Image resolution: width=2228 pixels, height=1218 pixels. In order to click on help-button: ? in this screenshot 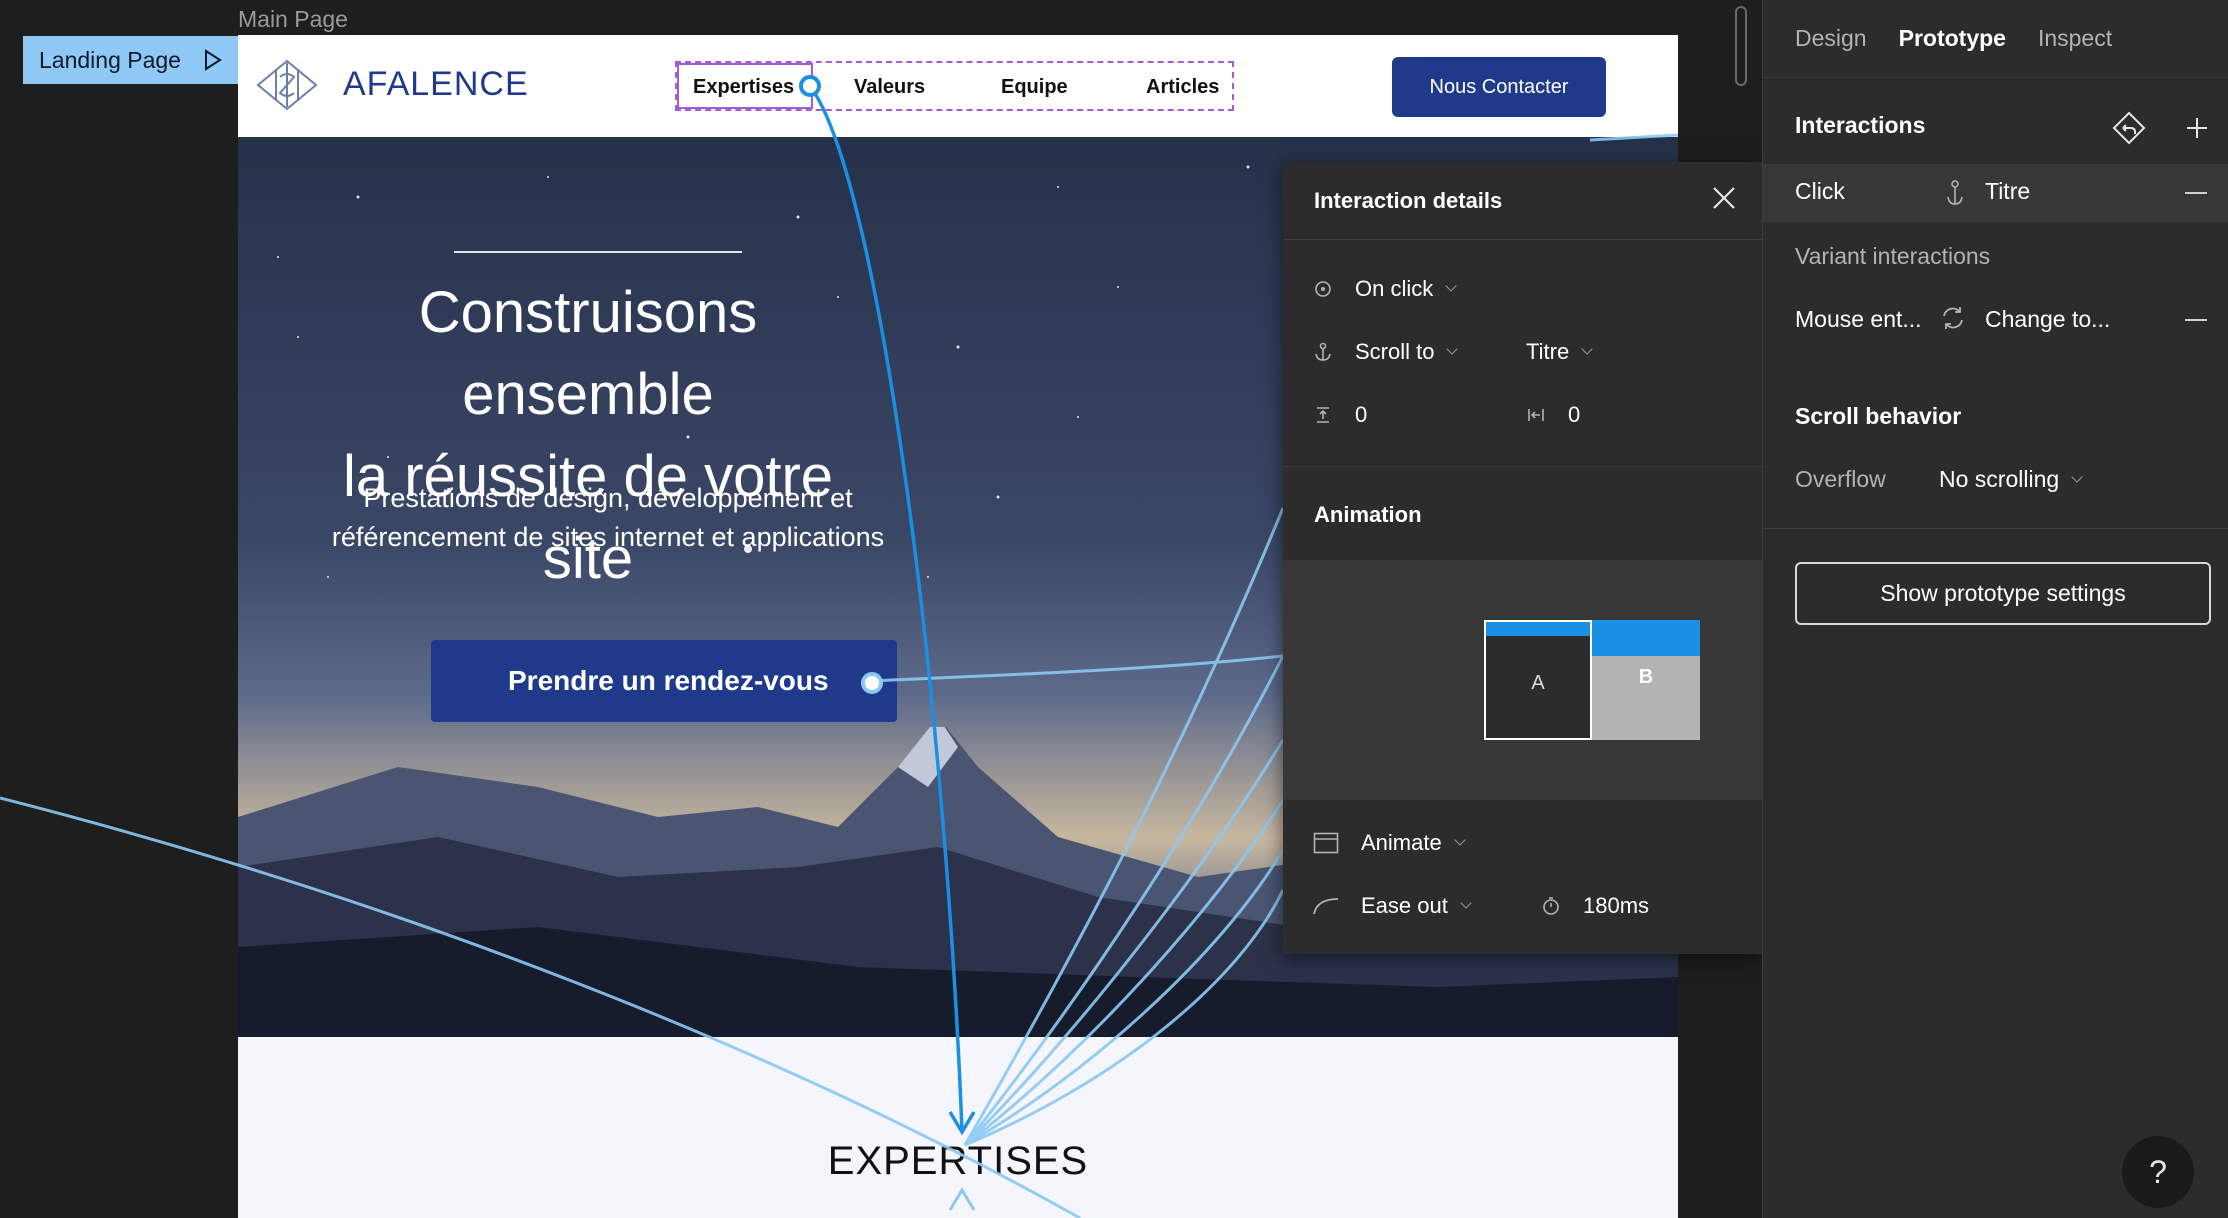, I will do `click(2158, 1172)`.